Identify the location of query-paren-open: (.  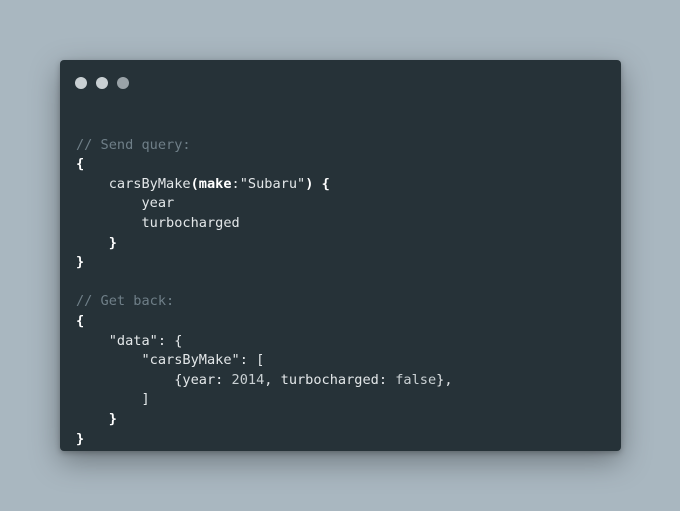
(194, 183).